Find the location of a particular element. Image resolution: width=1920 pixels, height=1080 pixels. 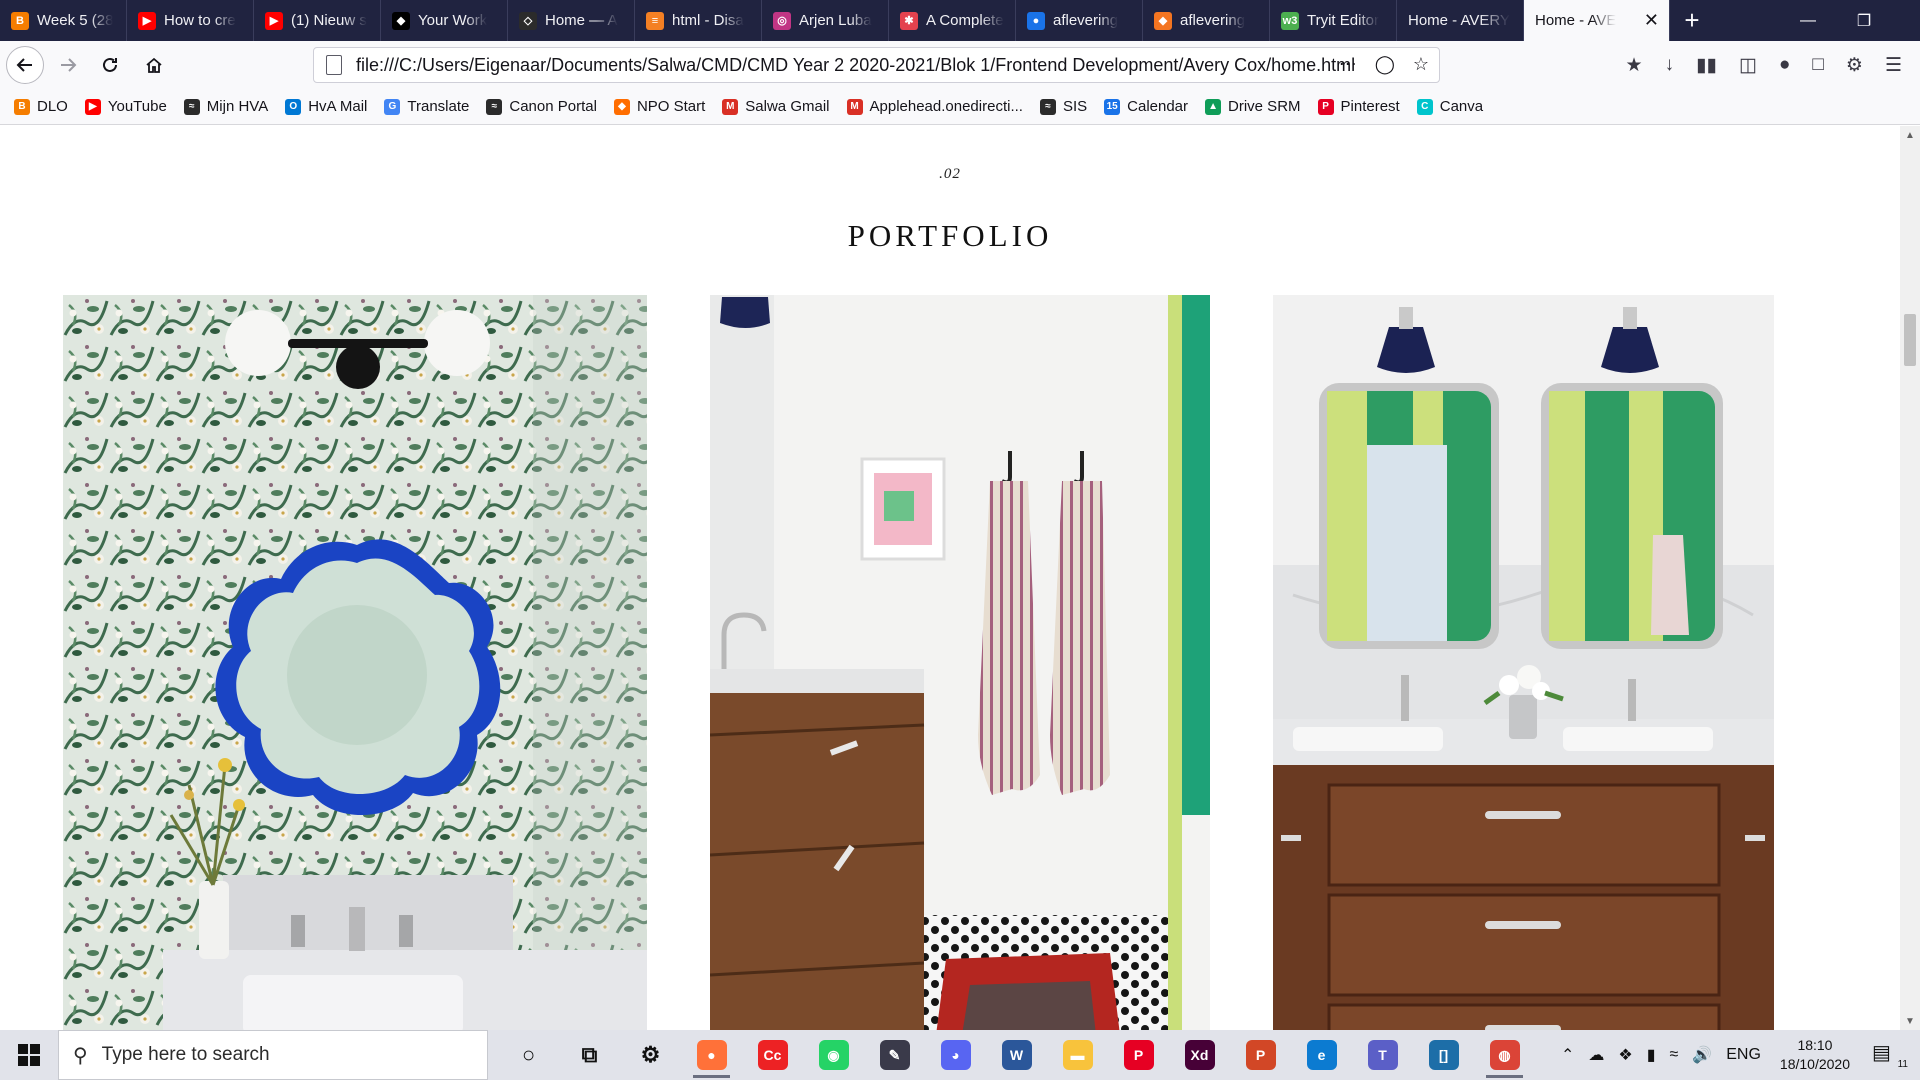

home-button is located at coordinates (154, 65).